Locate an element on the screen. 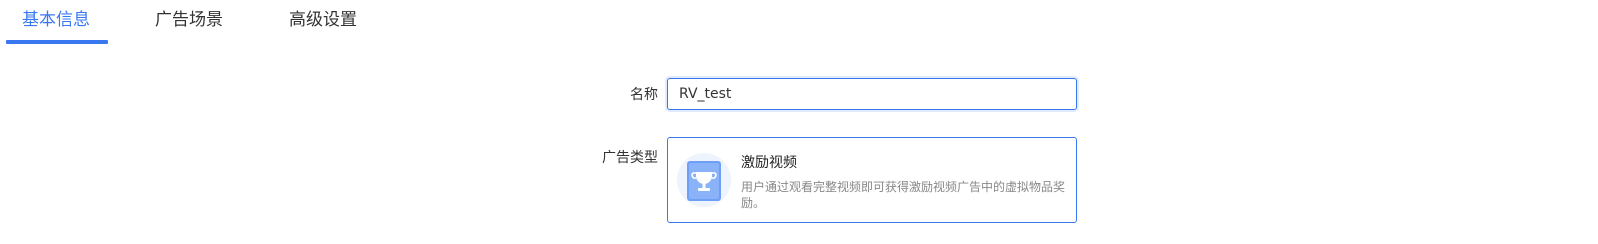 Image resolution: width=1598 pixels, height=244 pixels. tab-basic-info: 基本信息 is located at coordinates (56, 22).